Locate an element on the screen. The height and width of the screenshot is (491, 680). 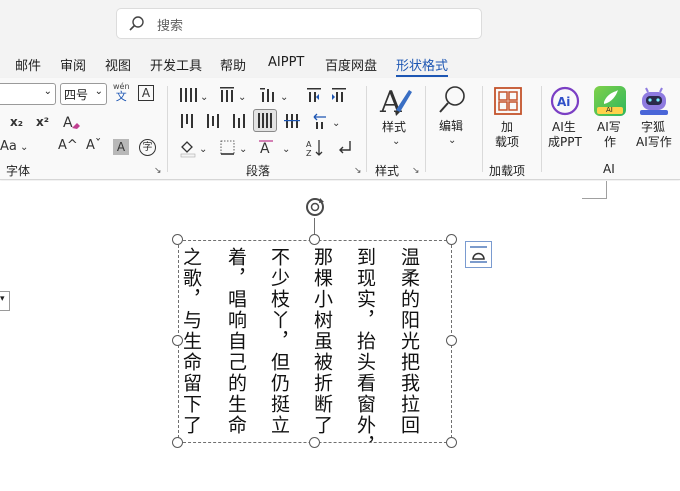
clear-formatting-button: A is located at coordinates (72, 124).